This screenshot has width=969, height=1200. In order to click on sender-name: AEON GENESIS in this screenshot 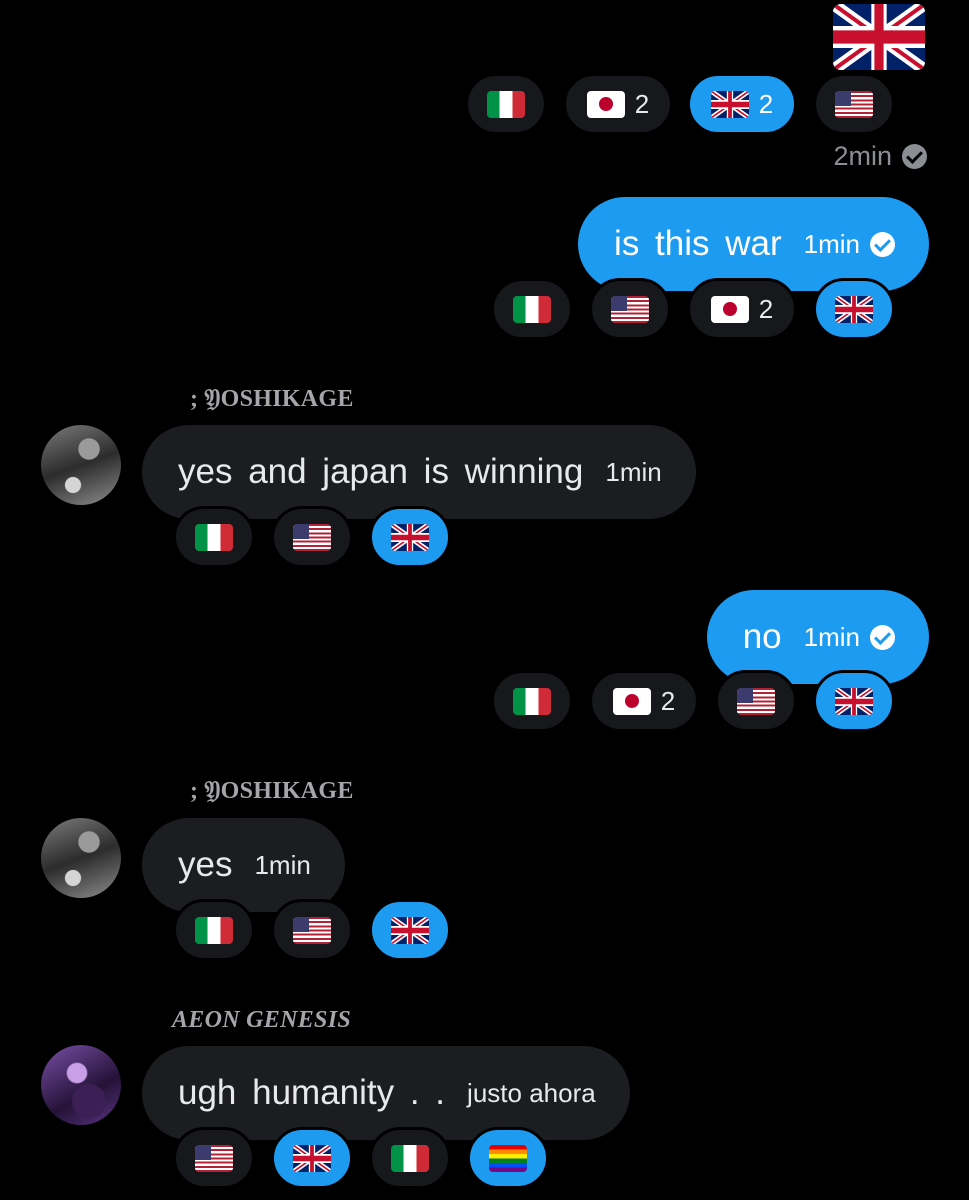, I will do `click(261, 1020)`.